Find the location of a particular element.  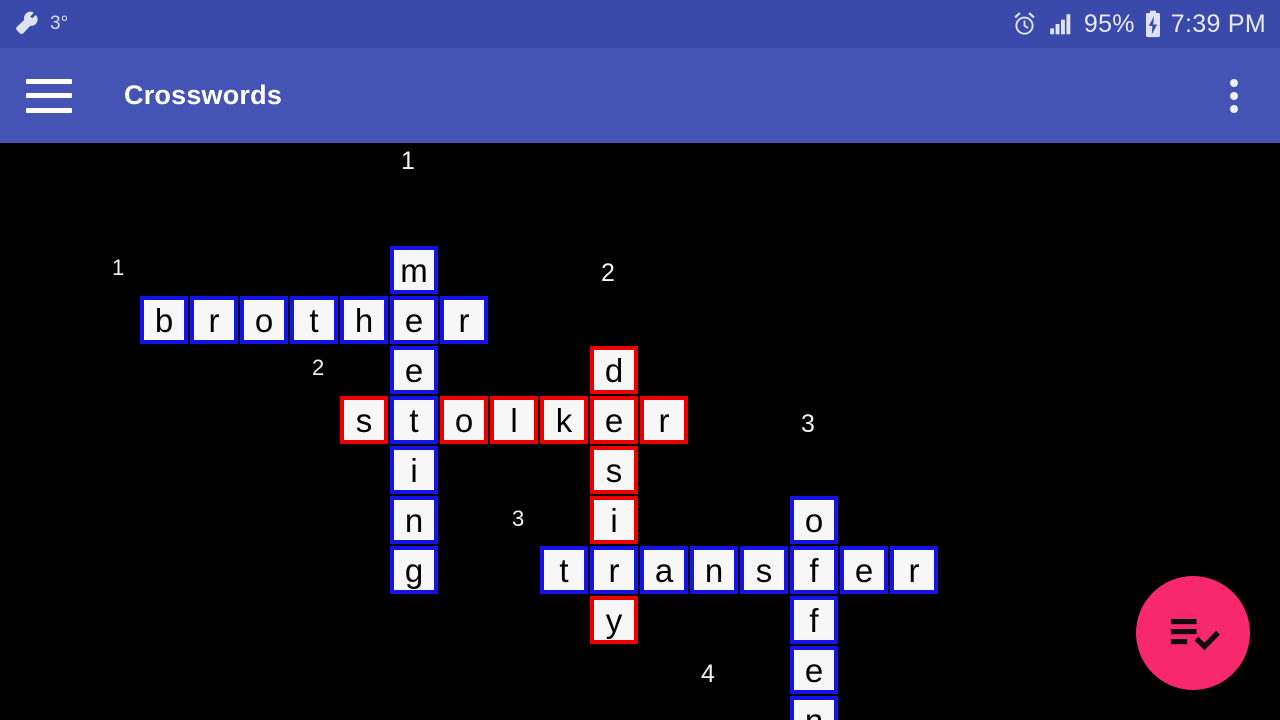

wrench-icon is located at coordinates (27, 24).